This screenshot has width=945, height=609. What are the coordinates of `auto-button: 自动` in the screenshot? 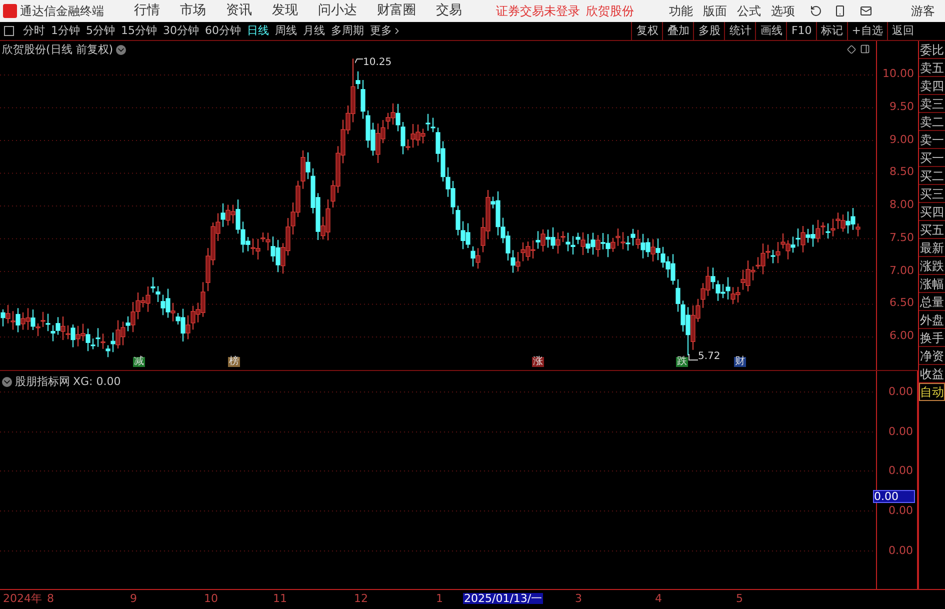 It's located at (932, 392).